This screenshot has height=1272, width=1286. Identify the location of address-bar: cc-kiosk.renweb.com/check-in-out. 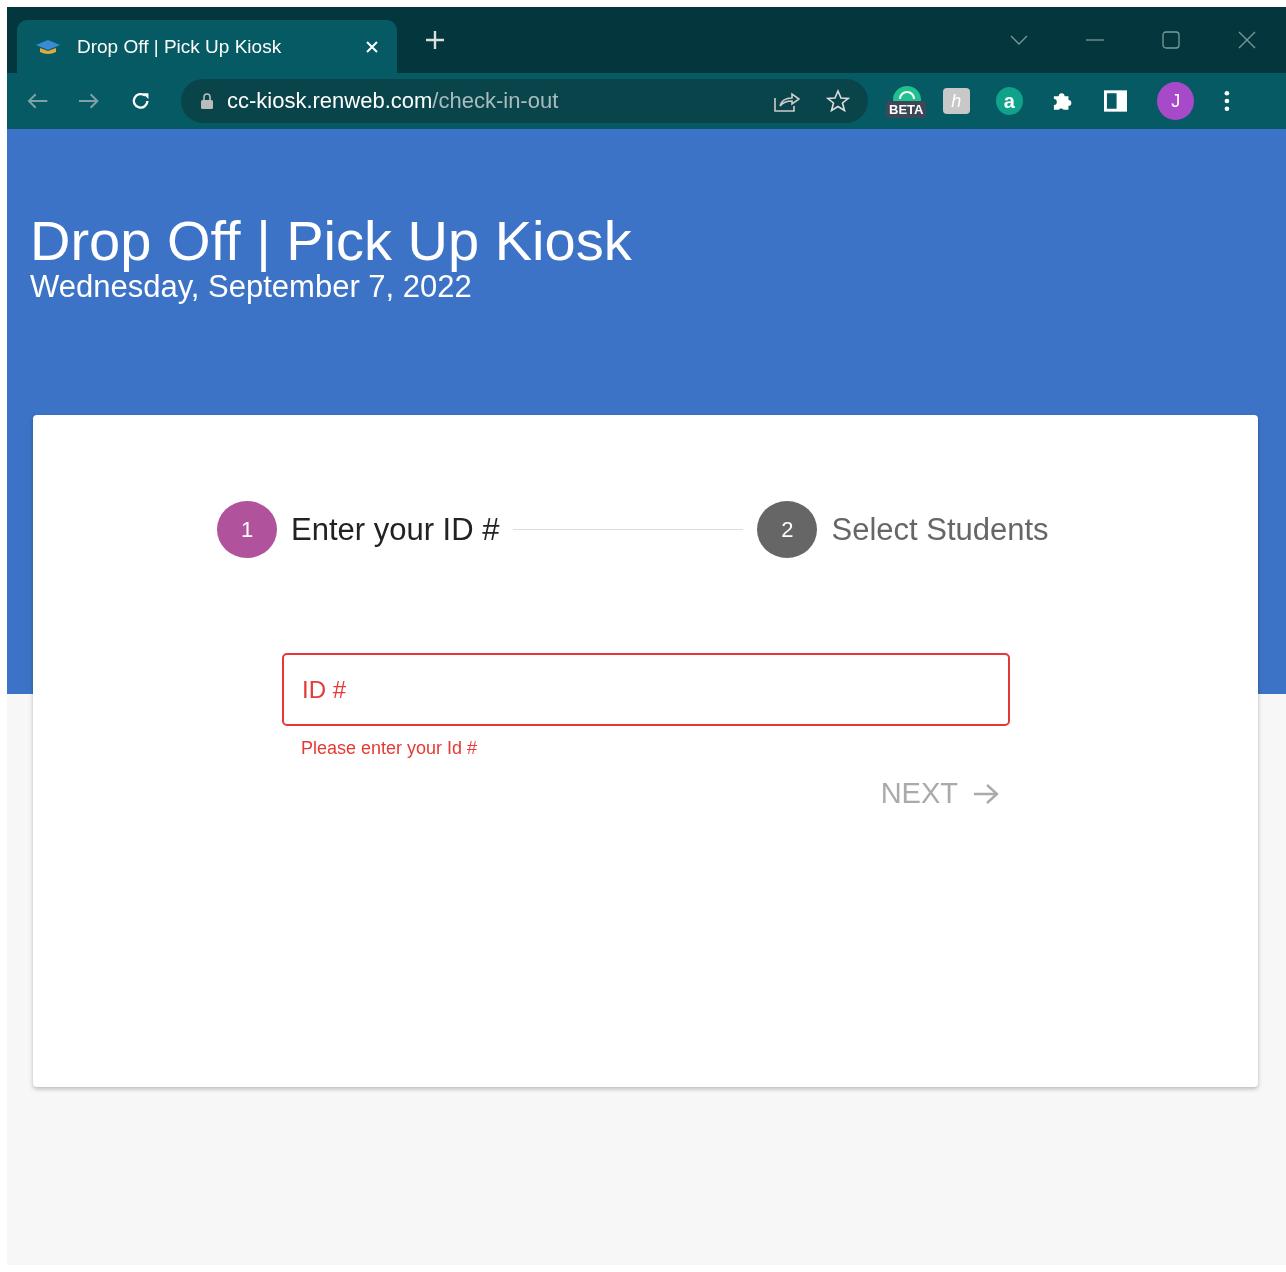
(524, 101).